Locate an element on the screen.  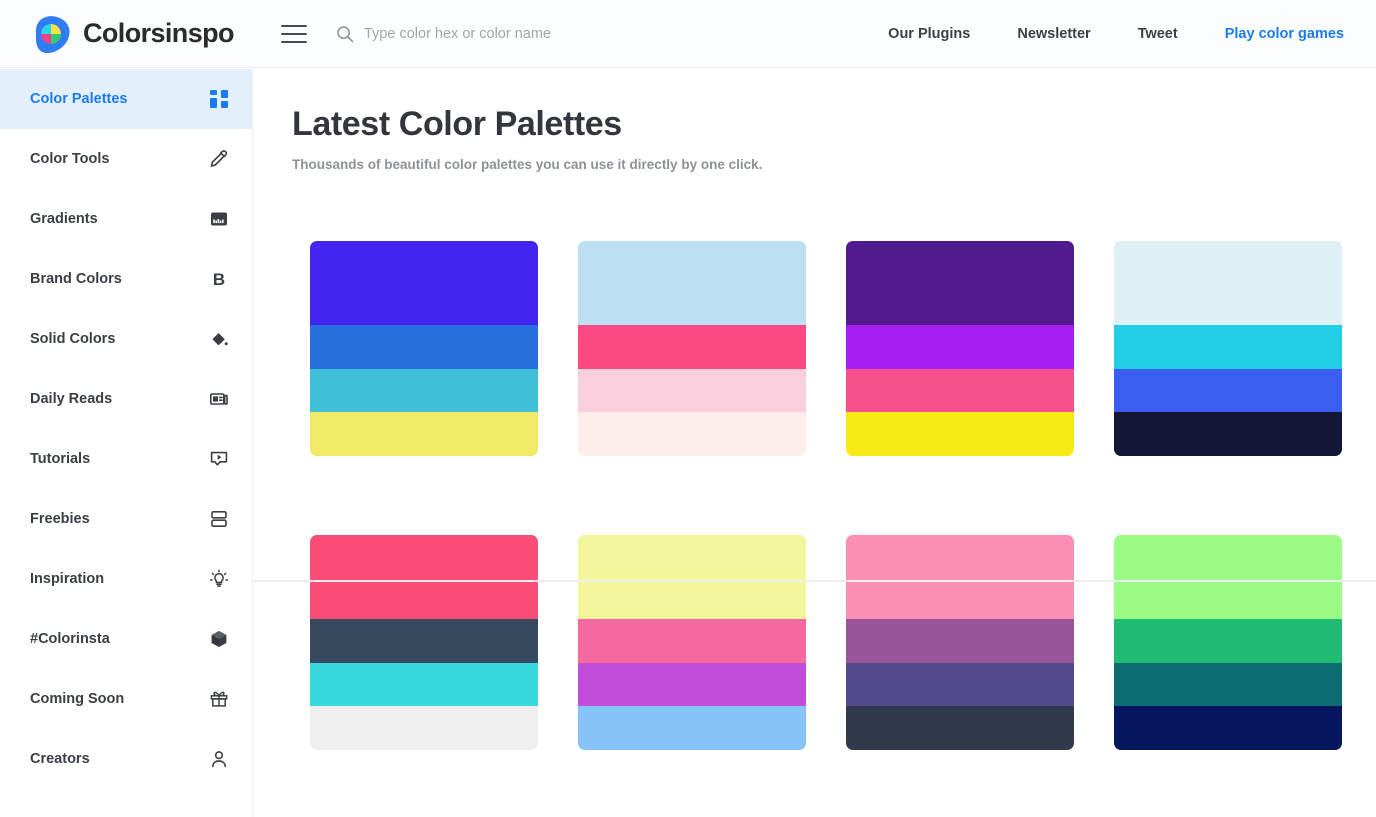
sidebar-item-label: Inspiration is located at coordinates (67, 579).